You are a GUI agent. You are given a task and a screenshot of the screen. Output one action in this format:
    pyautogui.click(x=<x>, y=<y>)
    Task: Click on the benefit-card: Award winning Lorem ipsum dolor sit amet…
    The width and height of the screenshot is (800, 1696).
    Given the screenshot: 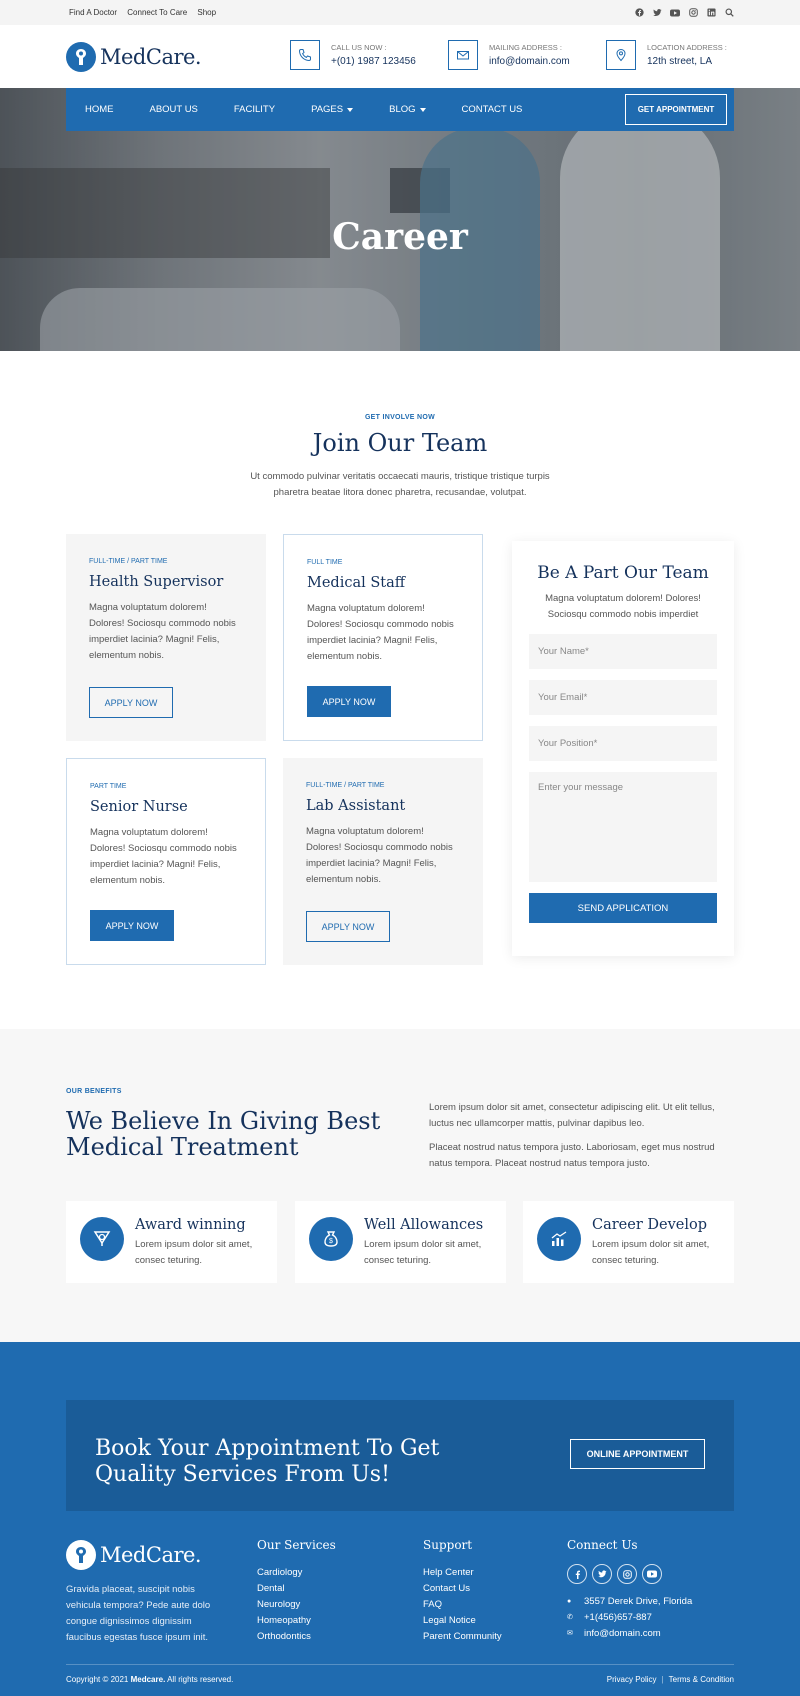 What is the action you would take?
    pyautogui.click(x=171, y=1242)
    